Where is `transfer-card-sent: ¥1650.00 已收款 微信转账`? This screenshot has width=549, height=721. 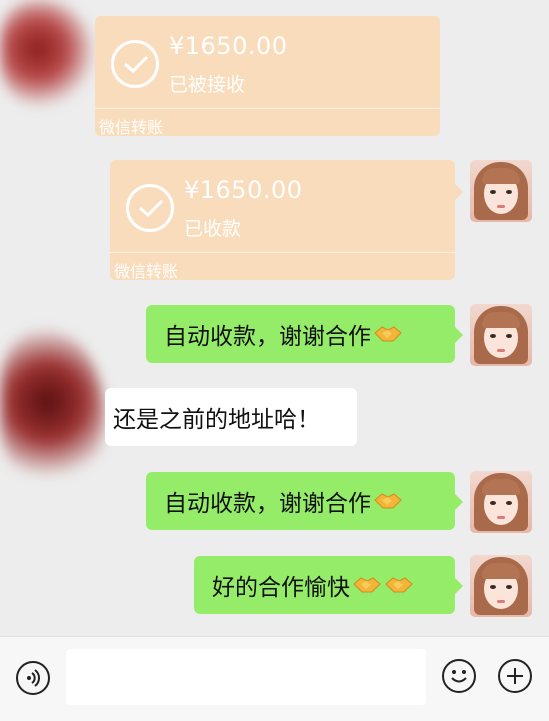
transfer-card-sent: ¥1650.00 已收款 微信转账 is located at coordinates (282, 220).